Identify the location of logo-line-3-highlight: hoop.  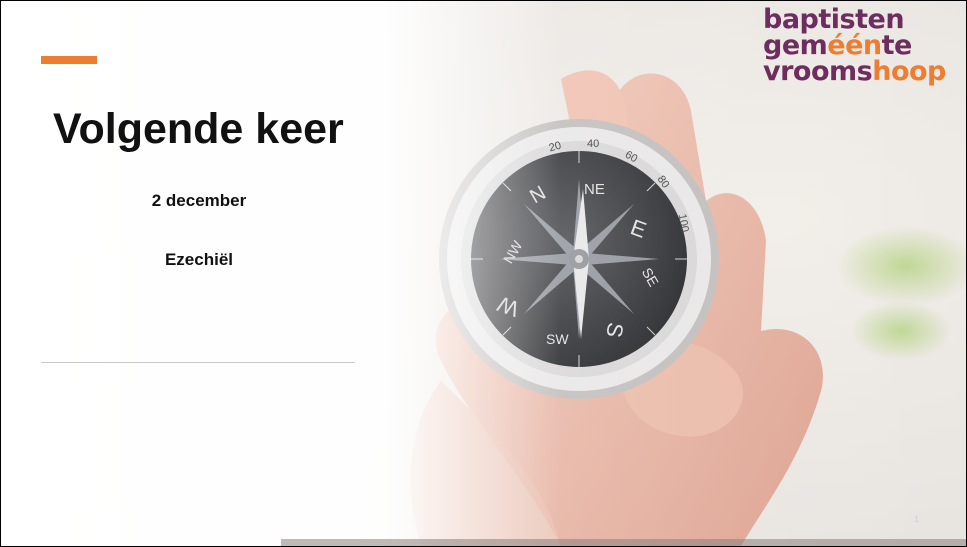
(909, 71).